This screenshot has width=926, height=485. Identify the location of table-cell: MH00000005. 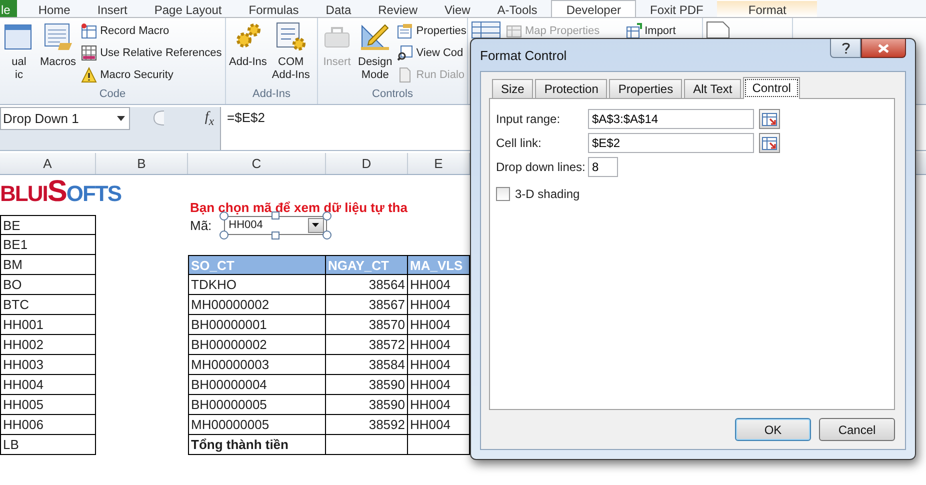
(257, 425).